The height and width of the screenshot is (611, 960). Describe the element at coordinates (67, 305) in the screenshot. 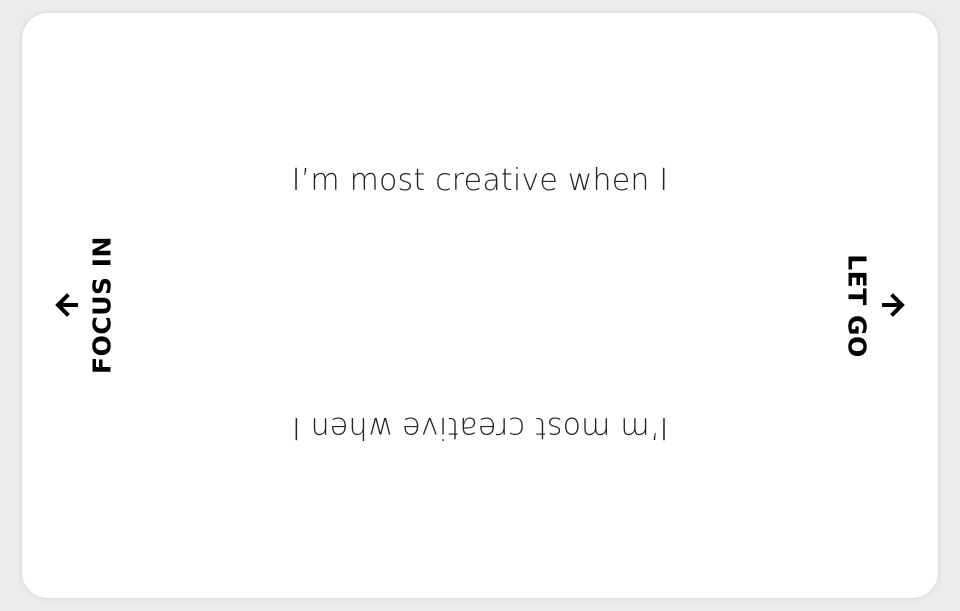

I see `arrow-left-icon` at that location.